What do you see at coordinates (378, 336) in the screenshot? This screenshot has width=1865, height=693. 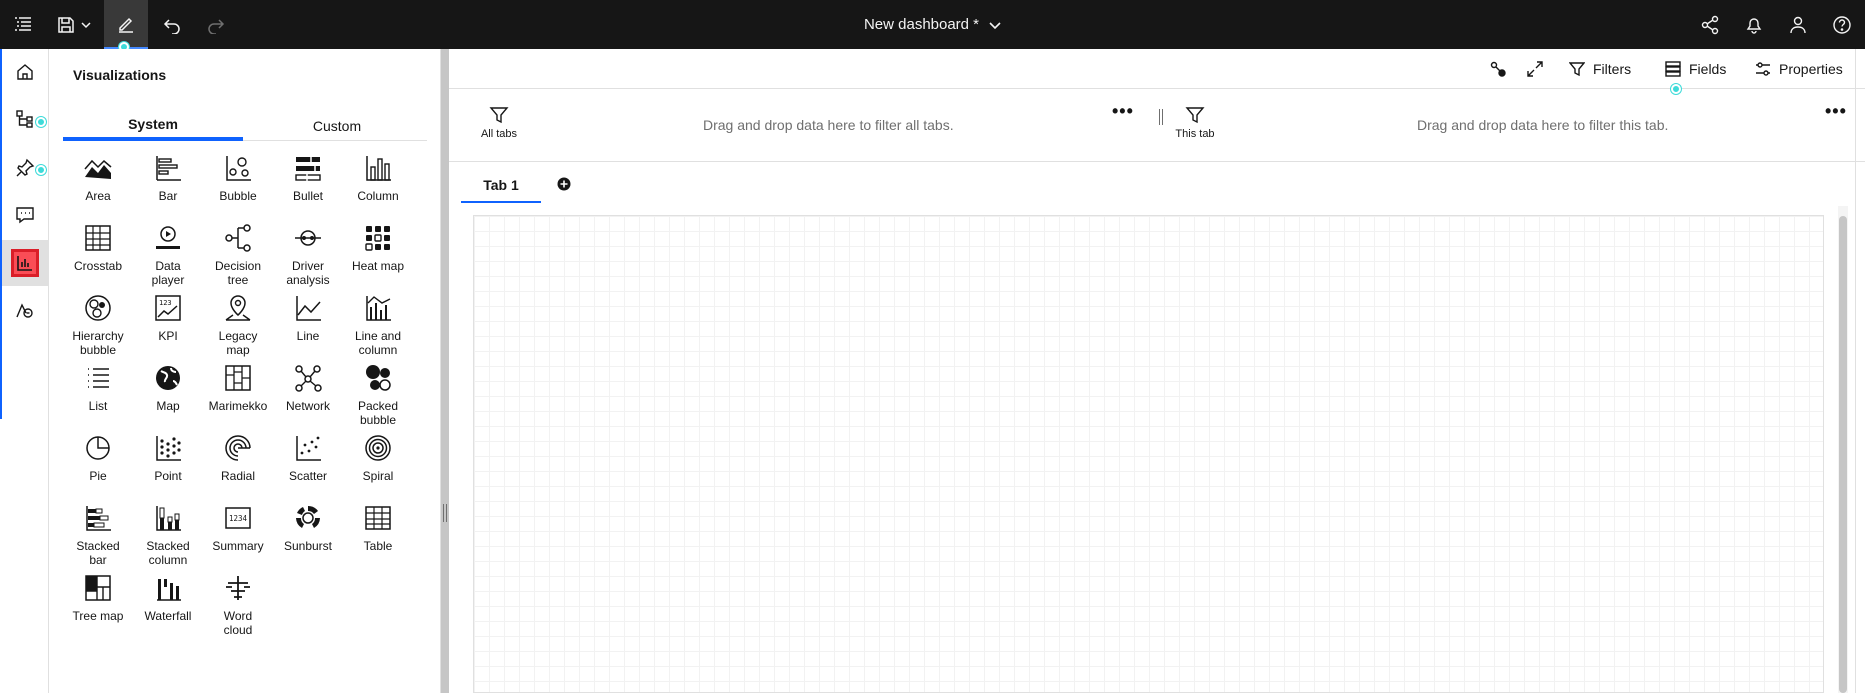 I see `viz-item-label-line: Line and` at bounding box center [378, 336].